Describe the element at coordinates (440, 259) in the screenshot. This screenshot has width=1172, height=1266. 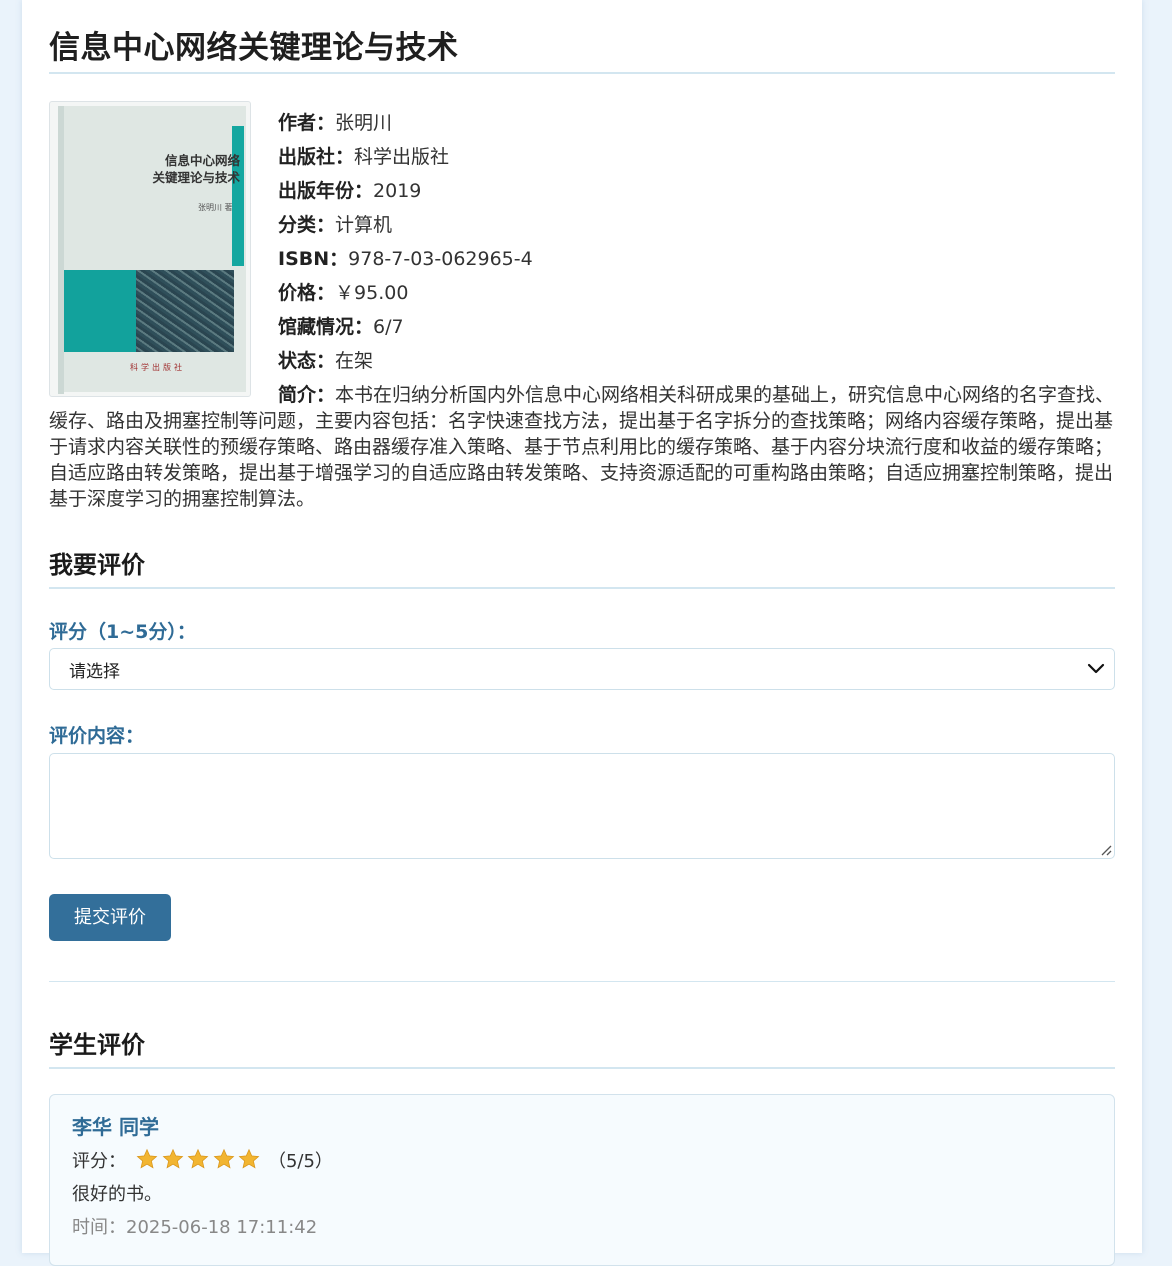
I see `meta-value: 978-7-03-062965-4` at that location.